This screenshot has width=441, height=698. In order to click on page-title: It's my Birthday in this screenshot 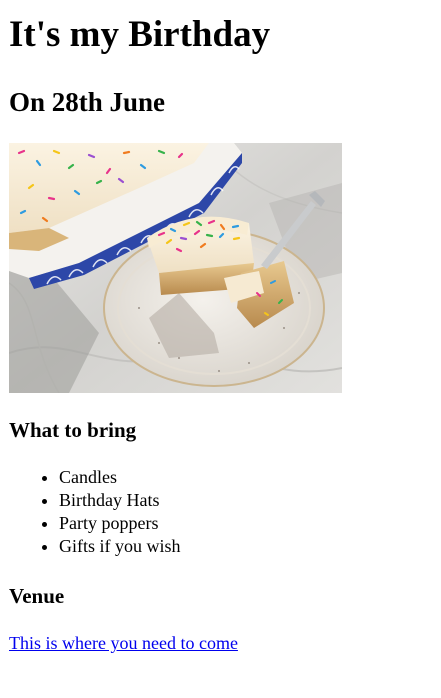, I will do `click(140, 34)`.